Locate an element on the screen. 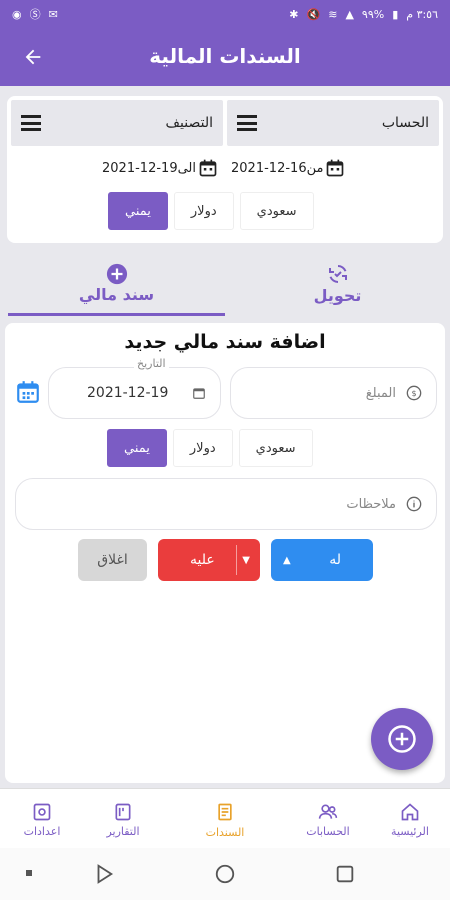 This screenshot has width=450, height=900. nav-accounts-label: الحسابات is located at coordinates (328, 831).